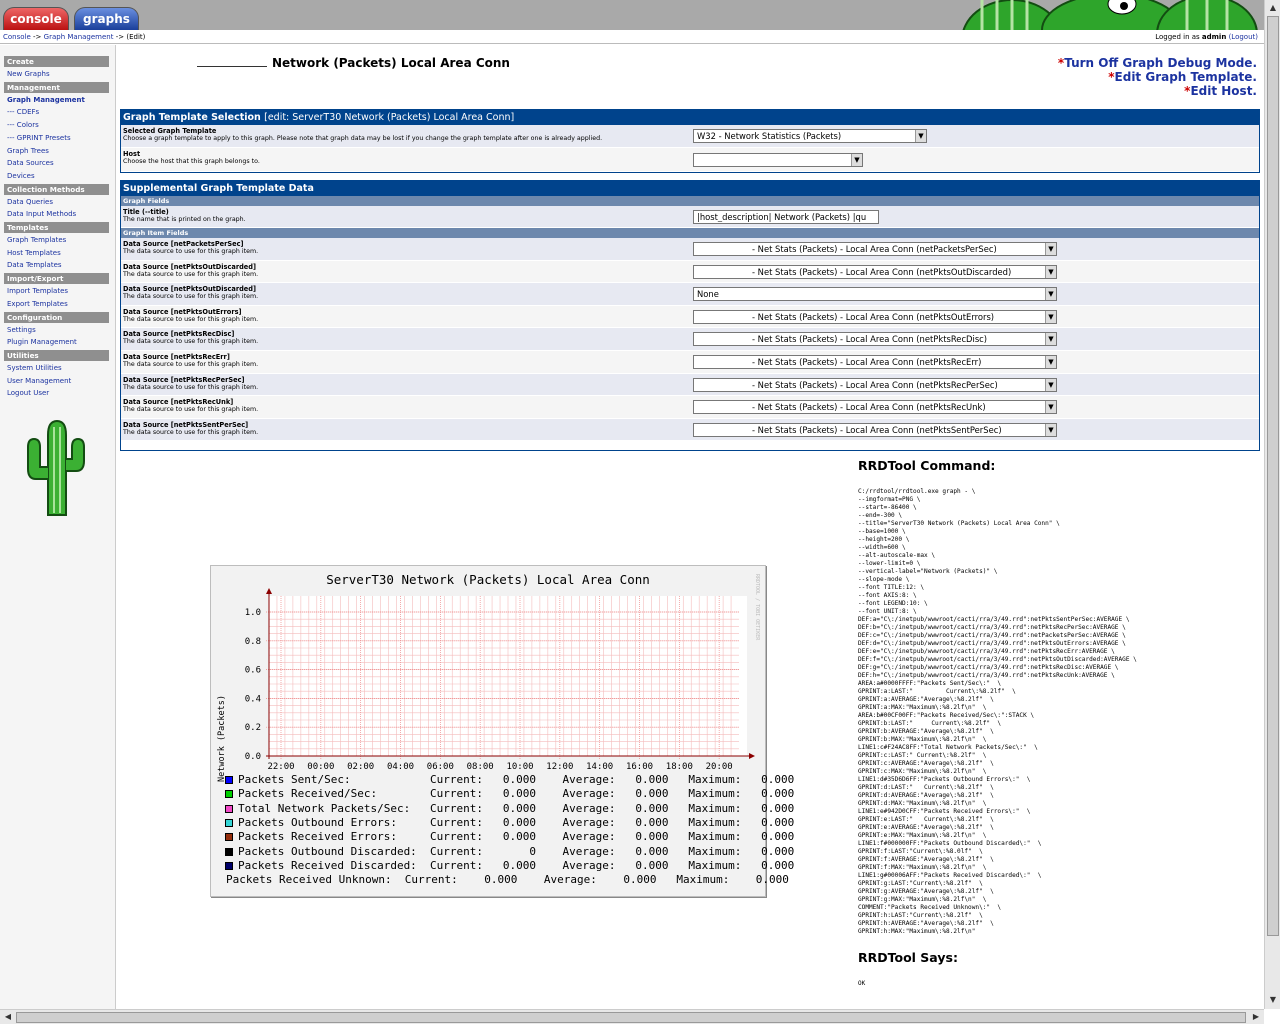 This screenshot has height=1024, width=1280. I want to click on sidebar-item-graph-management: Graph Management, so click(61, 100).